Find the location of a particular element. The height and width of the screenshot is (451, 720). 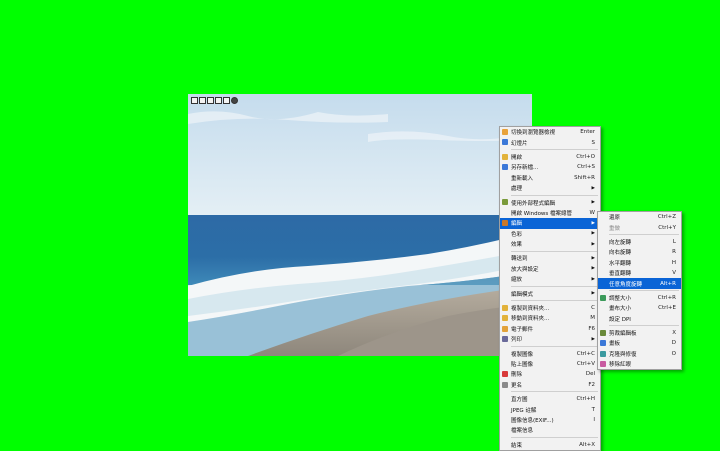

menu-item: 開啟 Windows 檔案總管 W is located at coordinates (550, 213).